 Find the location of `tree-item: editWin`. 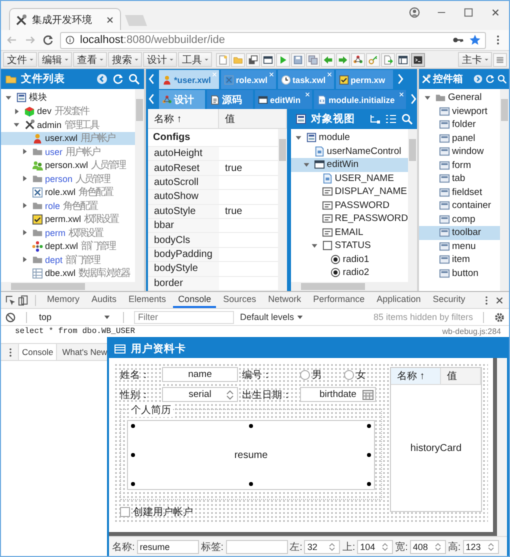

tree-item: editWin is located at coordinates (349, 165).